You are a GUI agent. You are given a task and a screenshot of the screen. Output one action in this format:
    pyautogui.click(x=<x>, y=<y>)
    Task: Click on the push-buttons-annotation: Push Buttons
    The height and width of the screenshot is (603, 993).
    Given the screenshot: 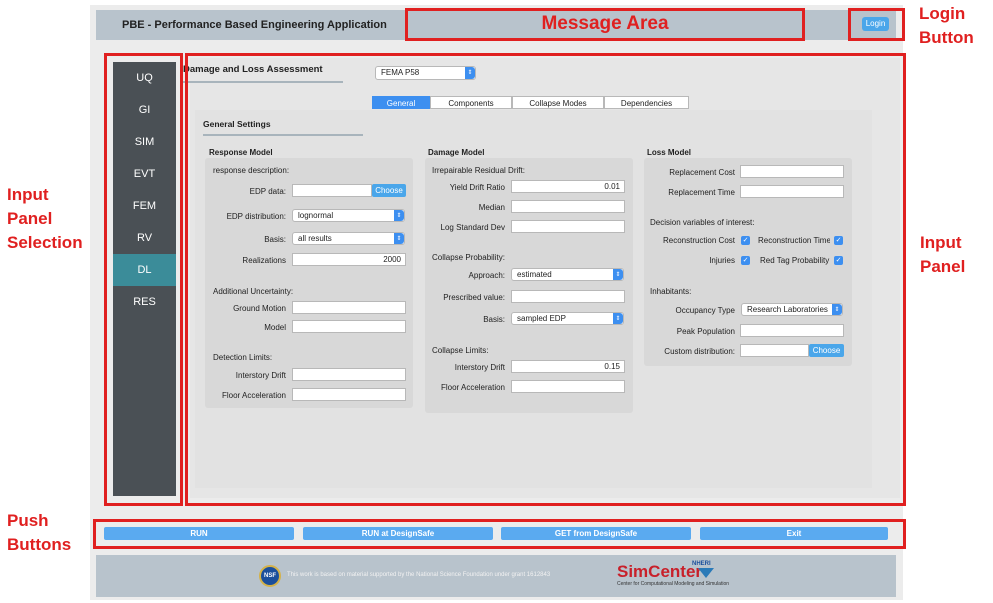 What is the action you would take?
    pyautogui.click(x=39, y=532)
    